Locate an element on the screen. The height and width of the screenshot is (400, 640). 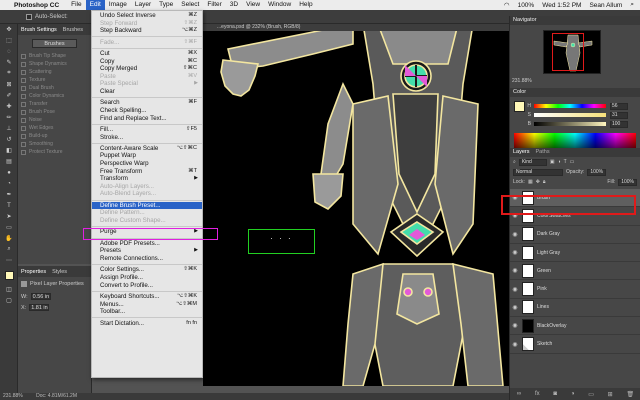
layer-name: BlackOverlay is located at coordinates (551, 326).